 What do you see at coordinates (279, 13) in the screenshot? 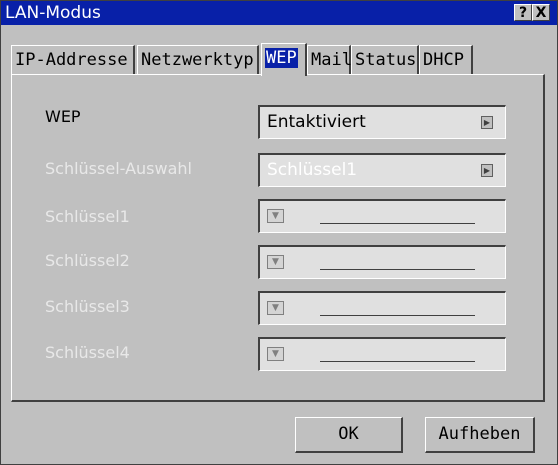
I see `title-bar: LAN-Modus ? X` at bounding box center [279, 13].